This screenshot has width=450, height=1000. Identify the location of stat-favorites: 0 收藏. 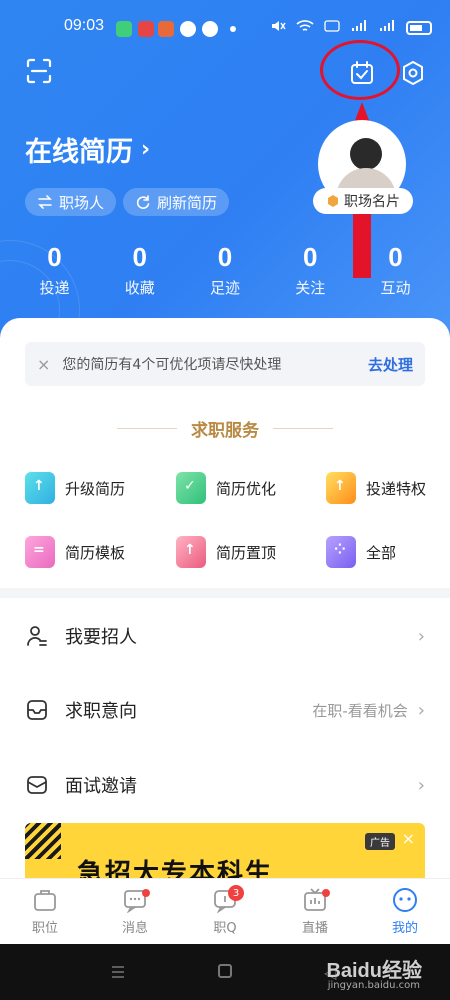
(139, 270).